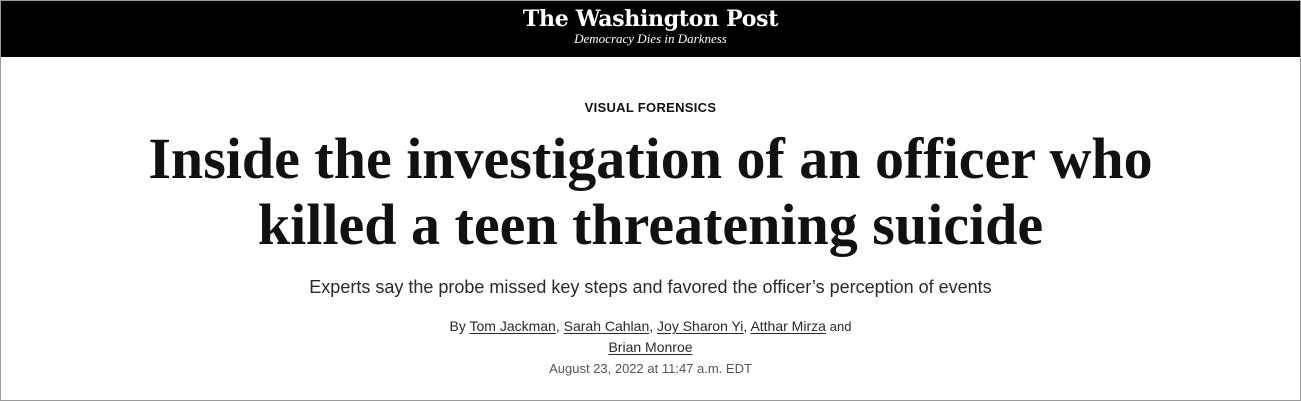 This screenshot has width=1301, height=401. What do you see at coordinates (700, 326) in the screenshot?
I see `author-link-joy-sharon-yi: Joy Sharon Yi` at bounding box center [700, 326].